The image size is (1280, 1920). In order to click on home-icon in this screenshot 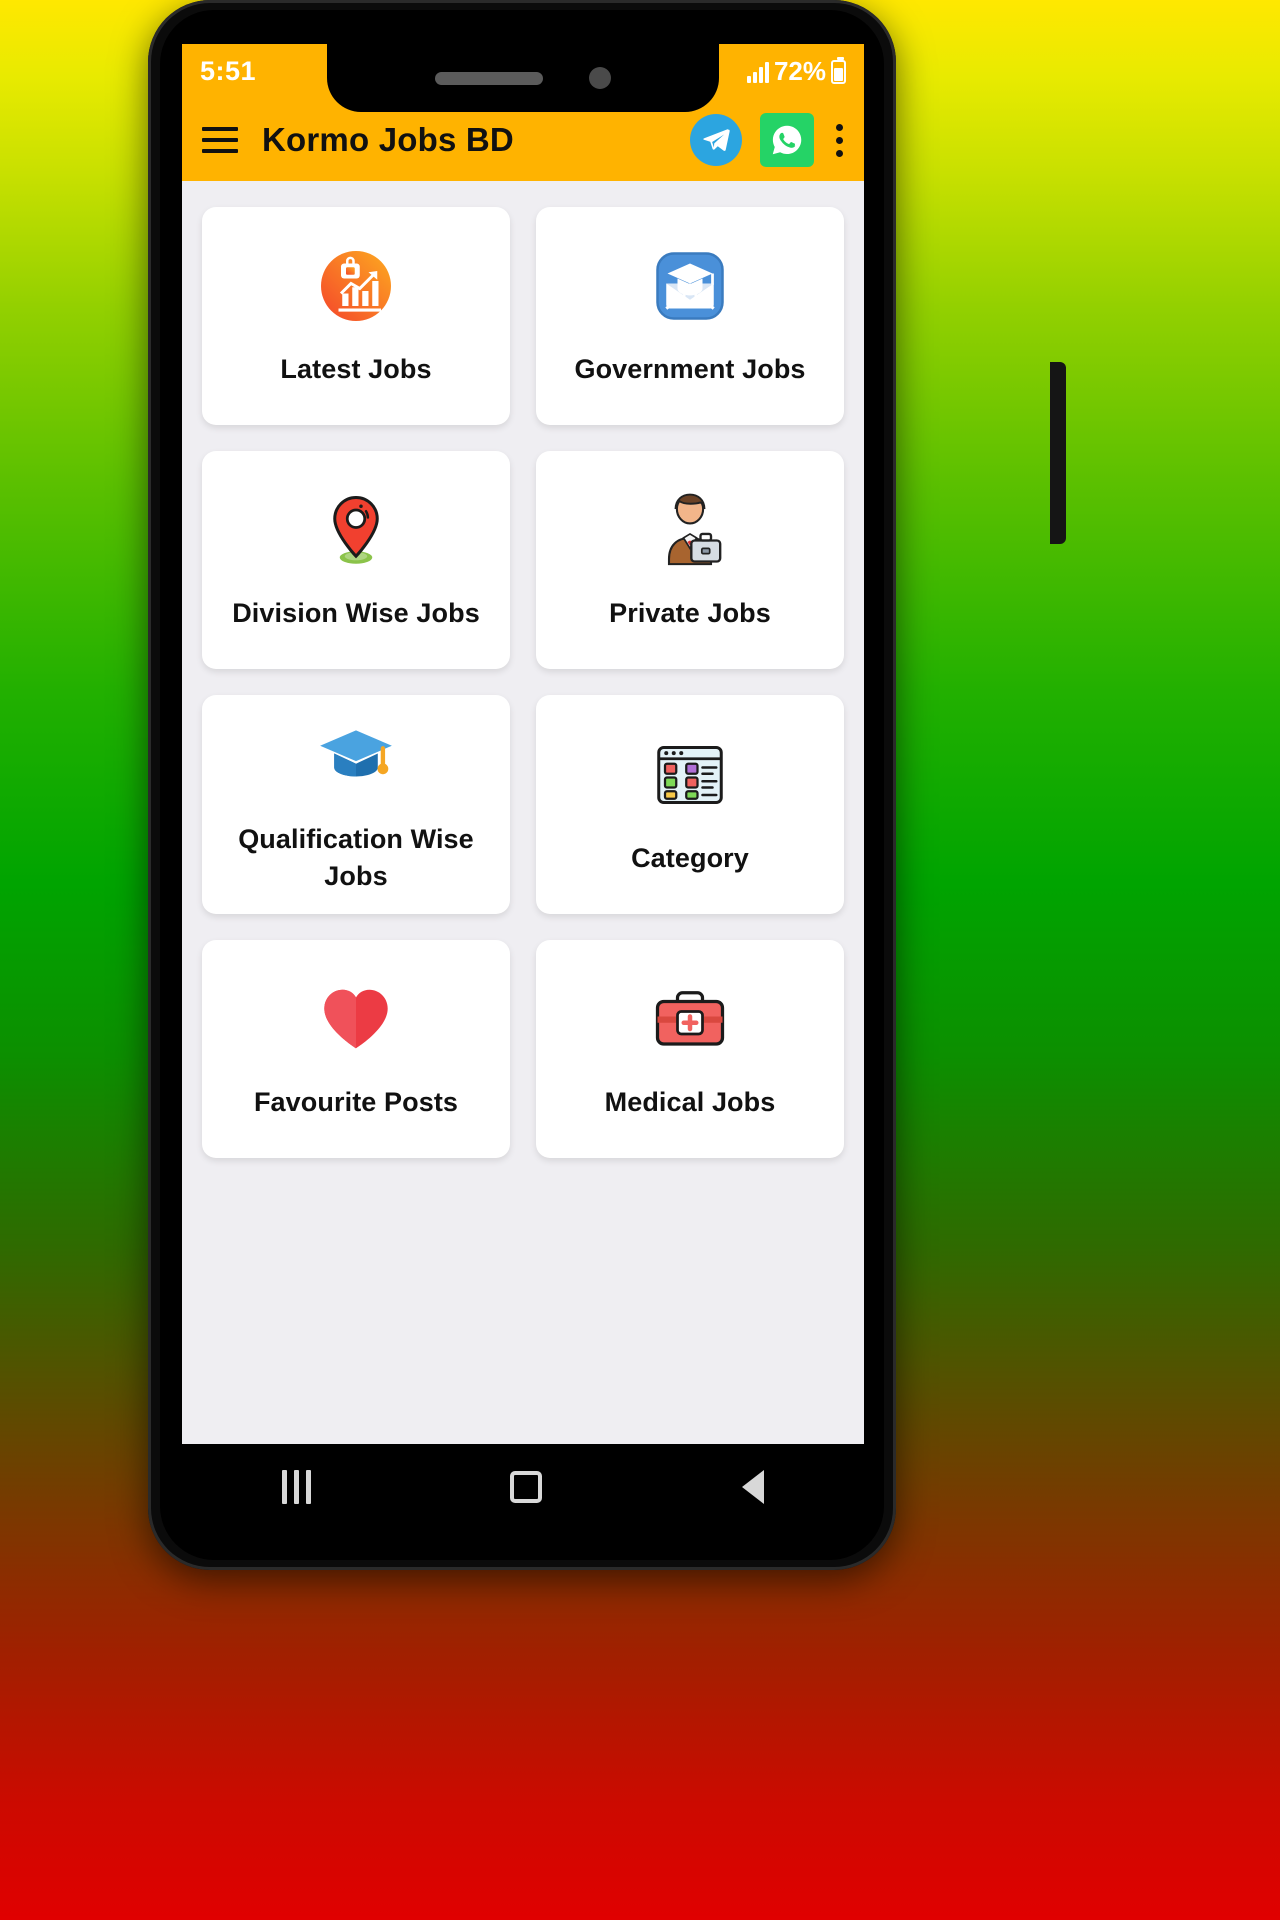, I will do `click(526, 1487)`.